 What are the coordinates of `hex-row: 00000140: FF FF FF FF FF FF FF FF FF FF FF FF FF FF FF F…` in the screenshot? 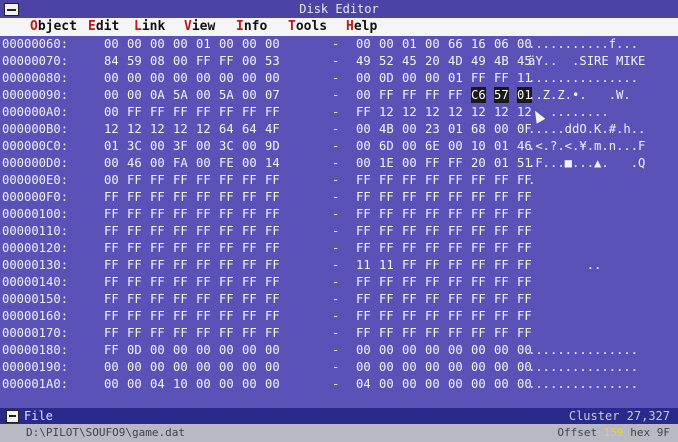 It's located at (339, 282).